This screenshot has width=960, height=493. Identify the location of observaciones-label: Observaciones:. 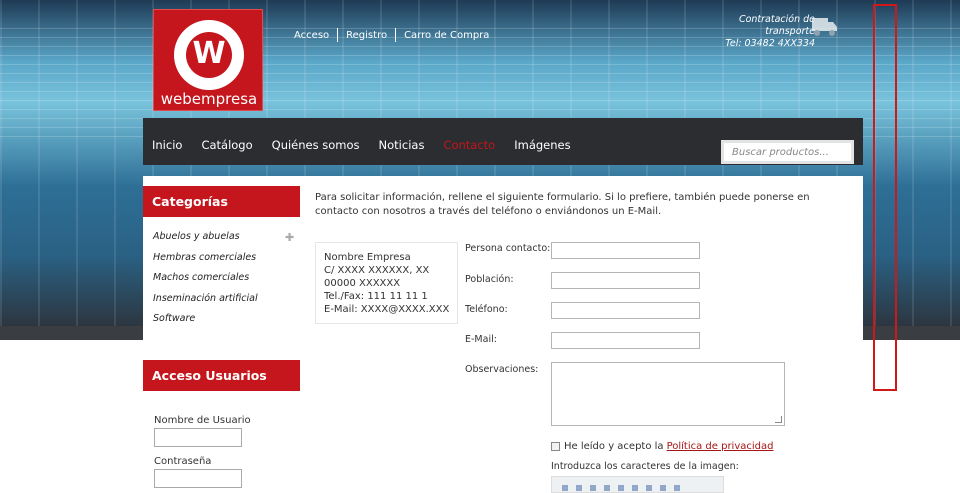
(502, 369).